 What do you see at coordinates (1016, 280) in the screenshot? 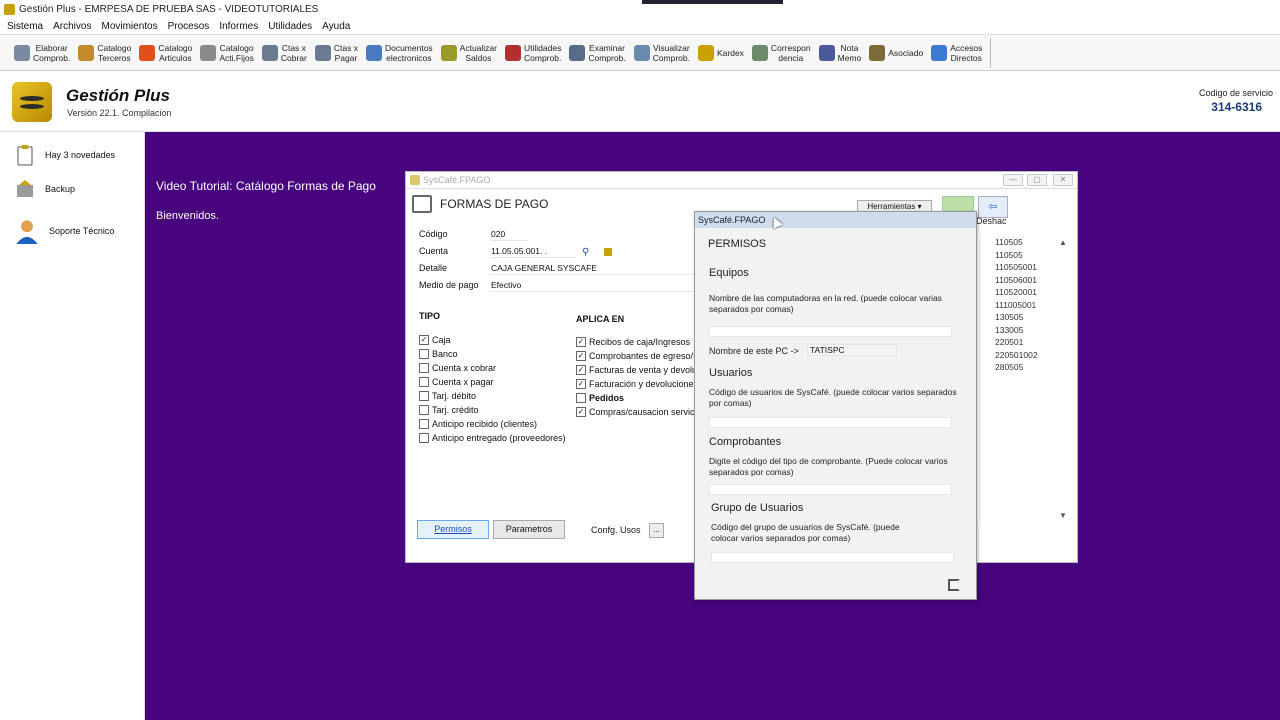
I see `account-list-item: 110506001` at bounding box center [1016, 280].